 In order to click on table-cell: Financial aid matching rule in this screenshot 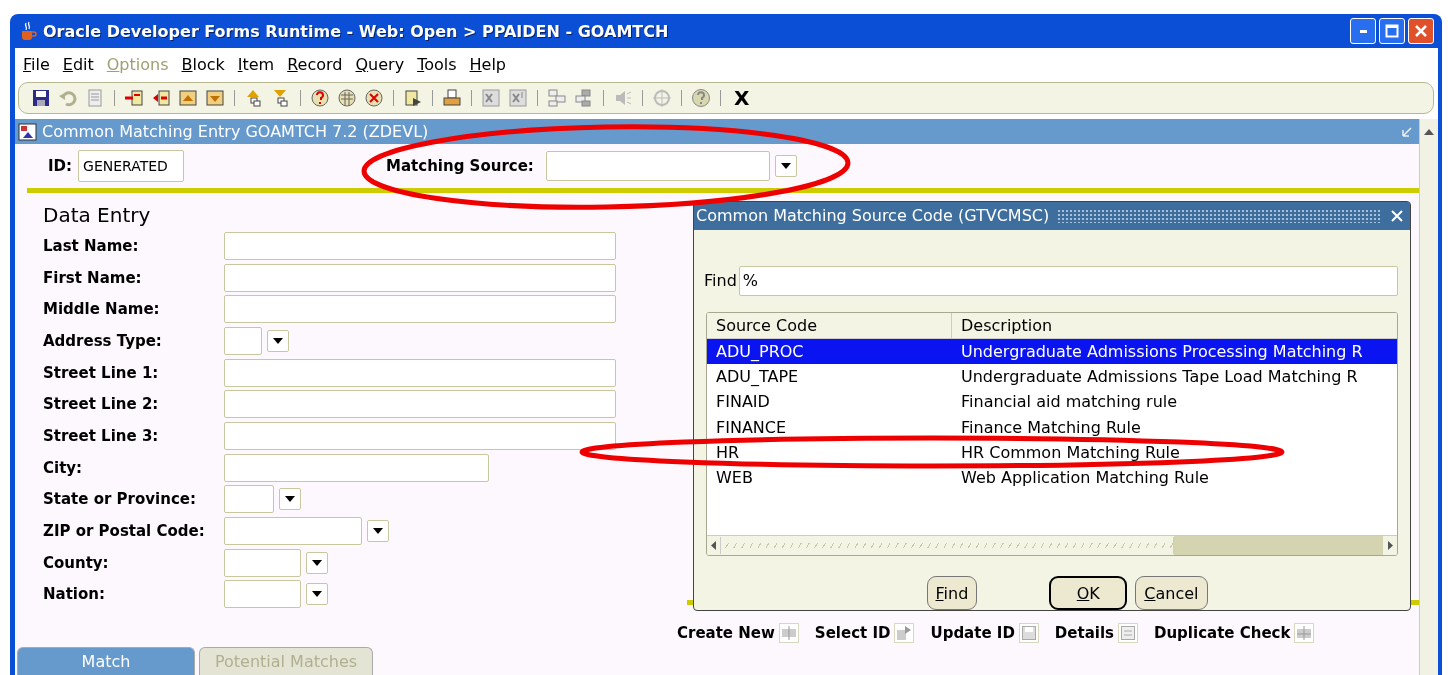, I will do `click(1064, 402)`.